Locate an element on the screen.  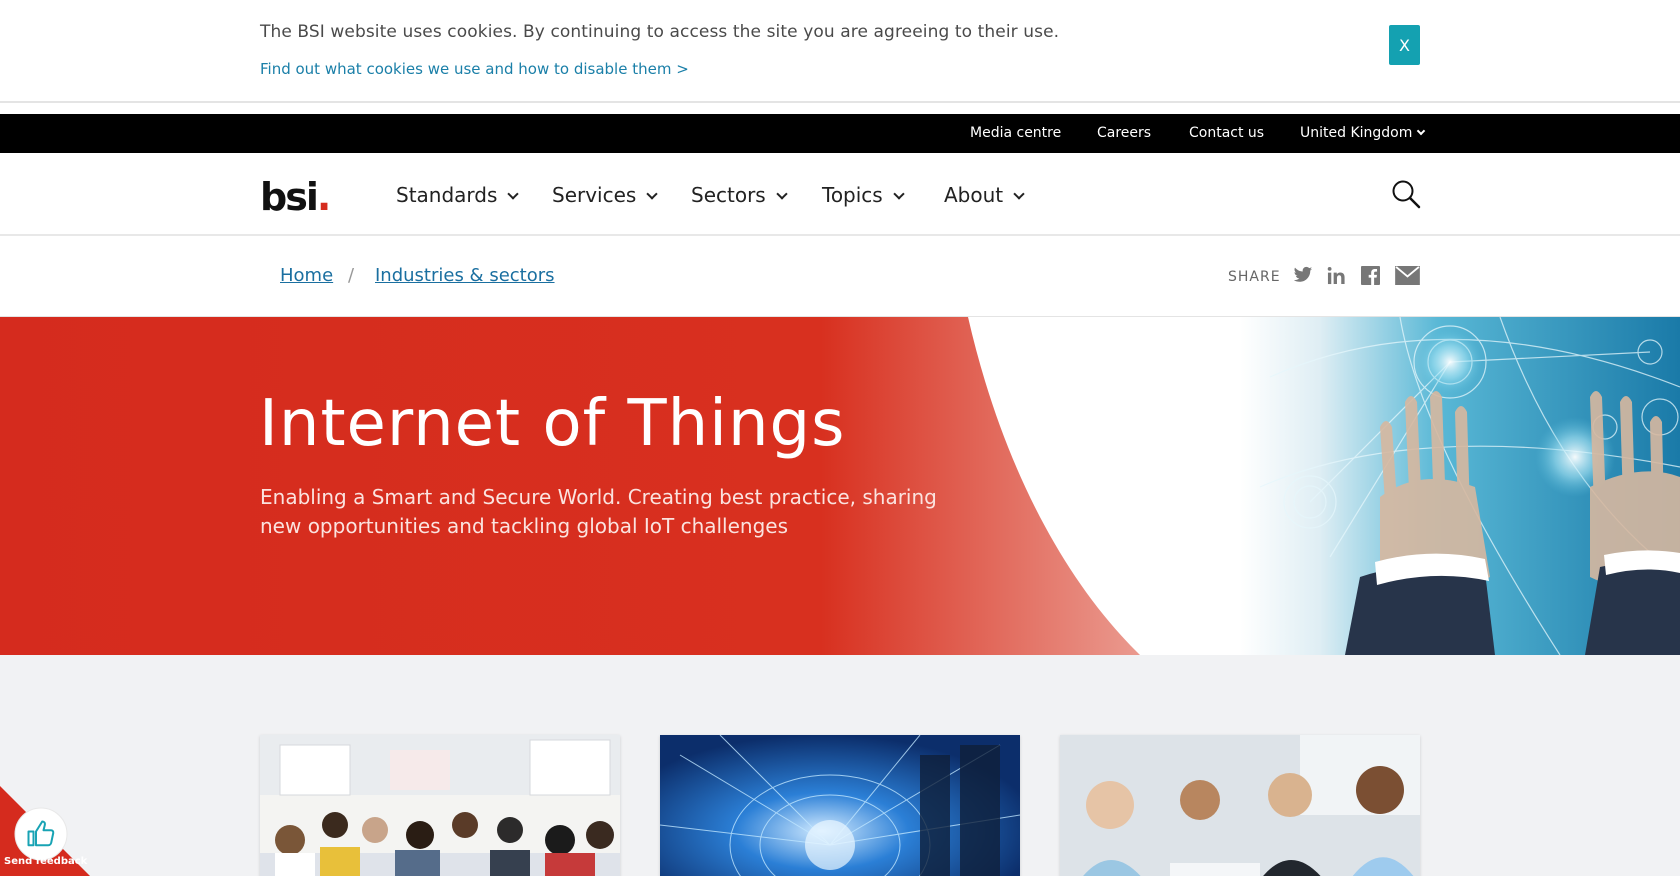
nav-about: About is located at coordinates (984, 195).